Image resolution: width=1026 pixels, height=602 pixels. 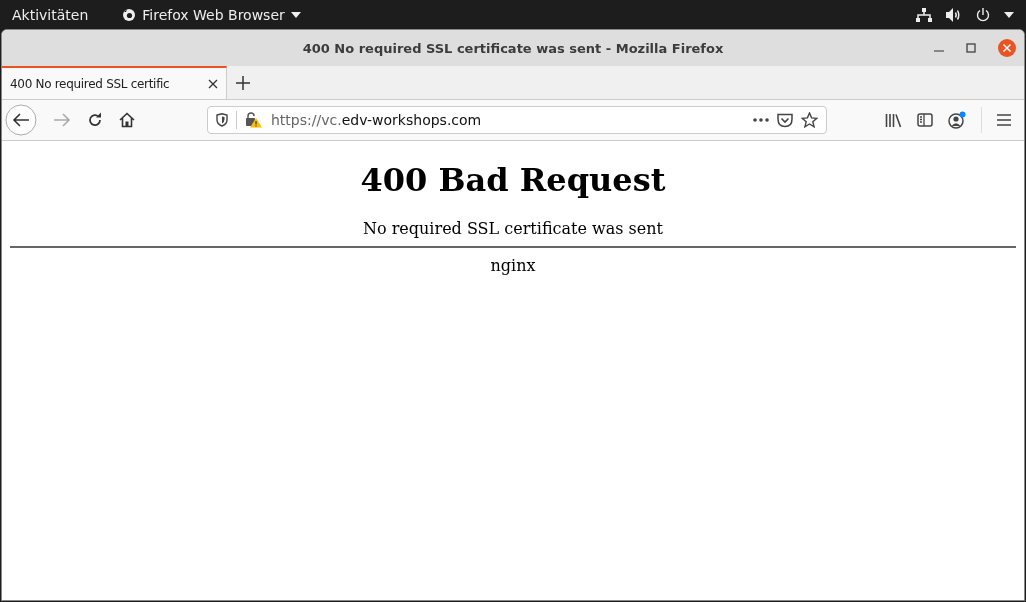 What do you see at coordinates (50, 14) in the screenshot?
I see `activities-button: Aktivitäten` at bounding box center [50, 14].